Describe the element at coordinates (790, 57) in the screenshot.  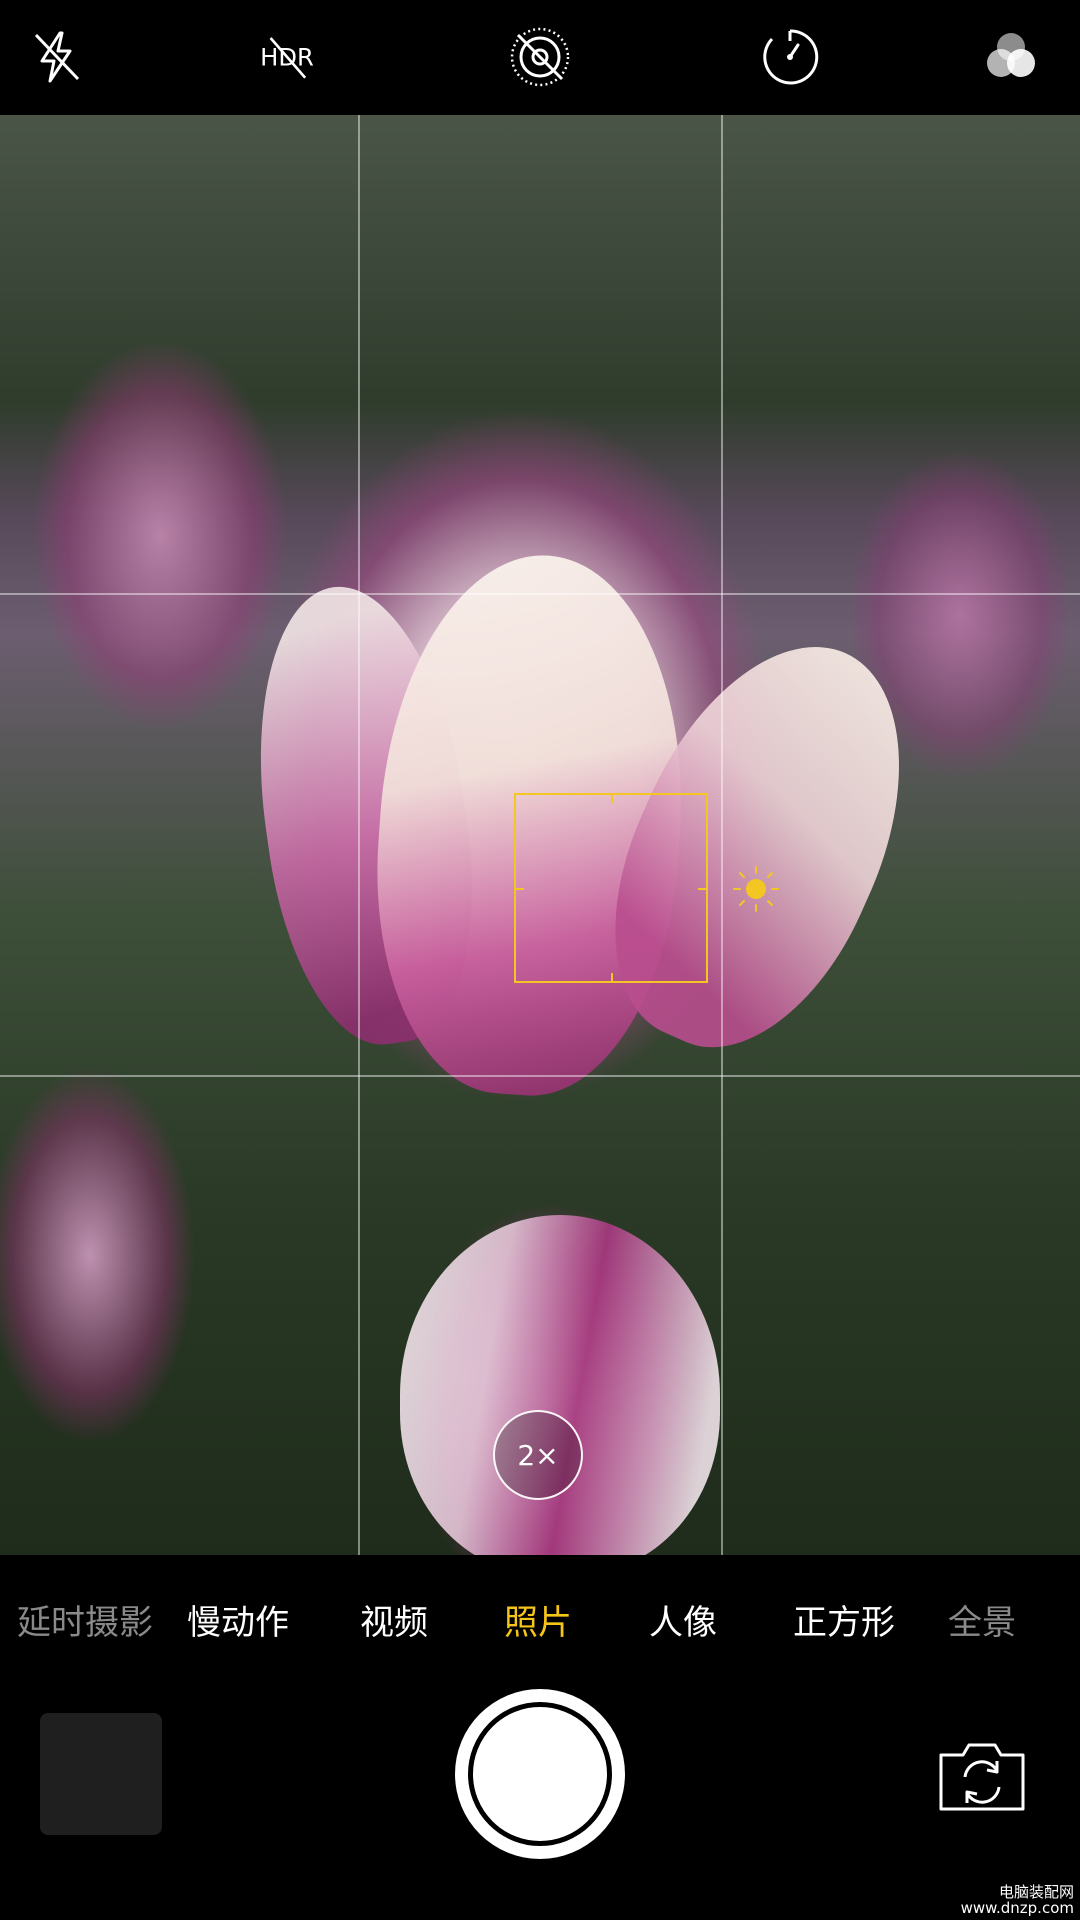
I see `timer-icon` at that location.